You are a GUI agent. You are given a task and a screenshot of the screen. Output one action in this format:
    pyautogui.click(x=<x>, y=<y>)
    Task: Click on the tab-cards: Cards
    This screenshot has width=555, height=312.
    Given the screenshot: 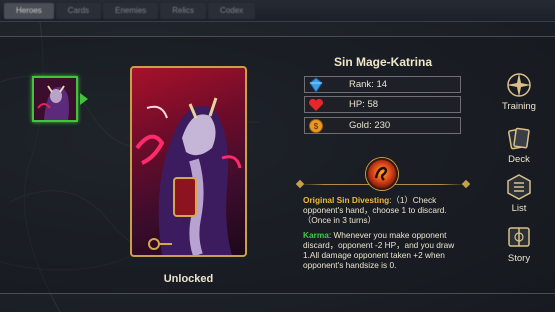 What is the action you would take?
    pyautogui.click(x=78, y=10)
    